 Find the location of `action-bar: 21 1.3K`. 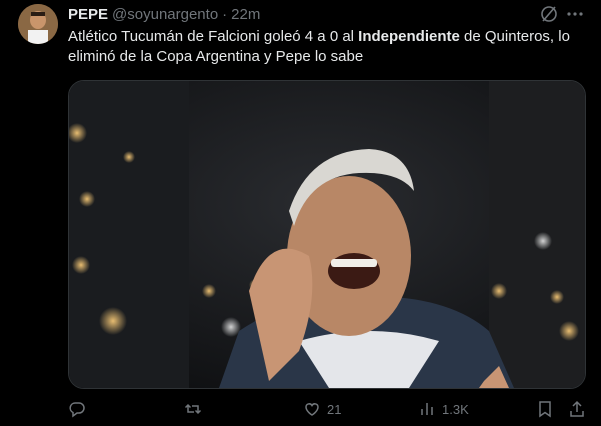

action-bar: 21 1.3K is located at coordinates (300, 410).